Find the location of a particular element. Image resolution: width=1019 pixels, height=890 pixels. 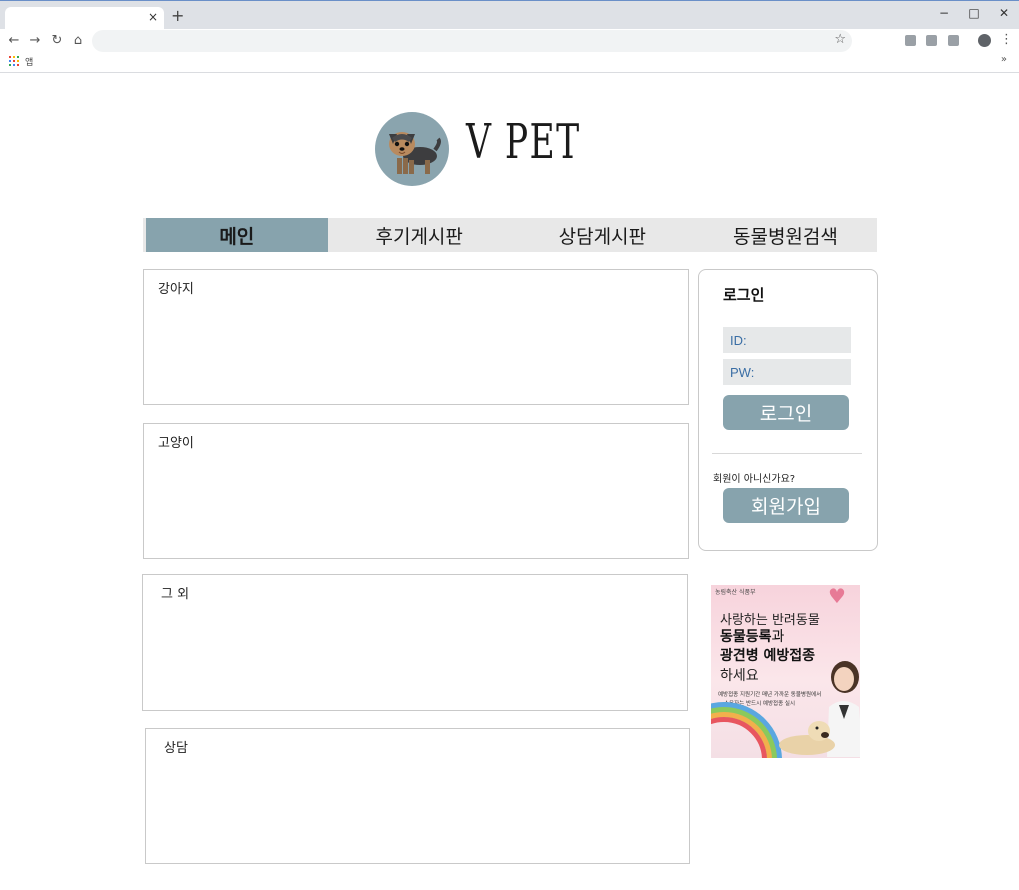

login-title: 로그인 is located at coordinates (744, 295).